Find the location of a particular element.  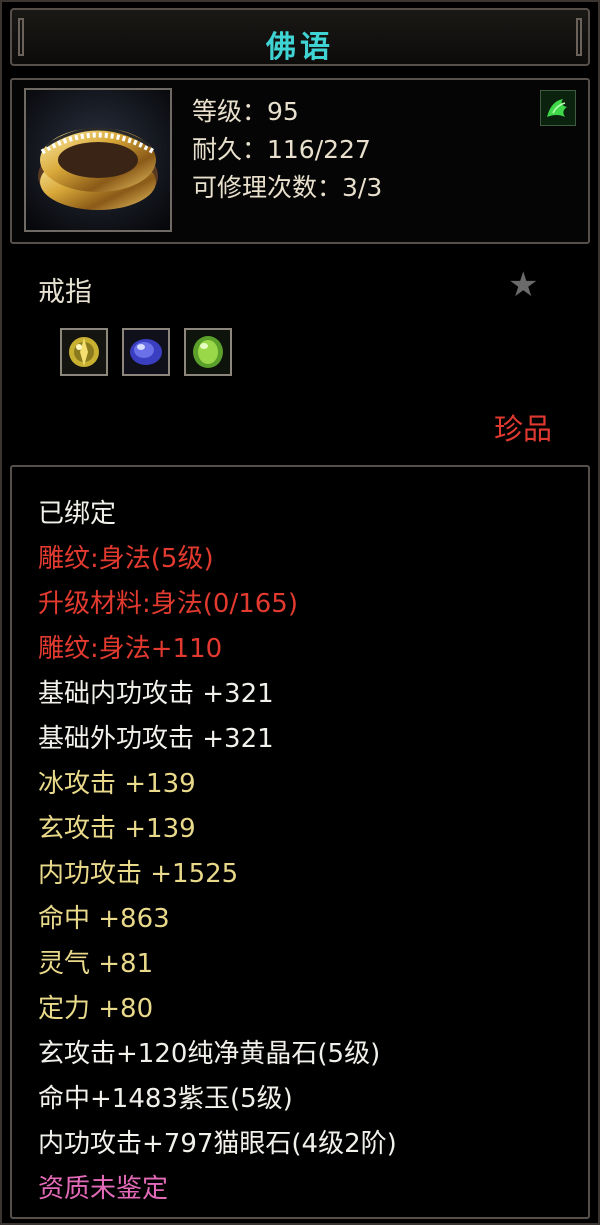

prop-quality-unidentified: 资质未鉴定 is located at coordinates (103, 1189).